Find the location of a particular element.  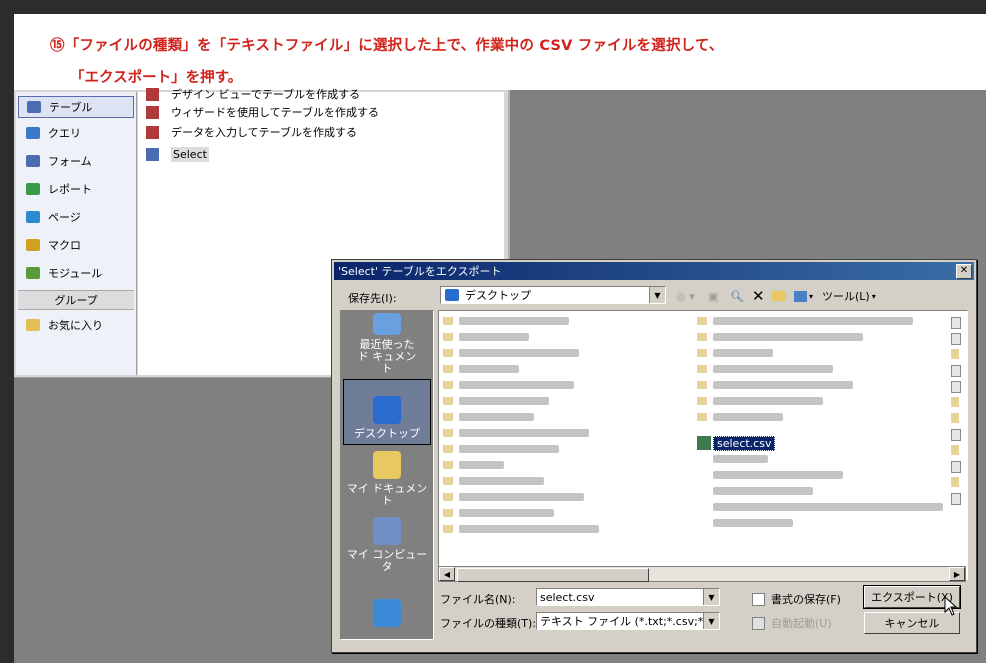

object-data-entry: データを入力してテーブルを作成する is located at coordinates (251, 132).